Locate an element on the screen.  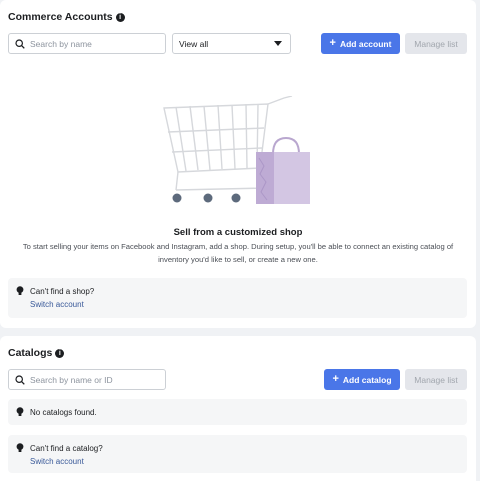
catalogs-heading: Catalogs i is located at coordinates (36, 353).